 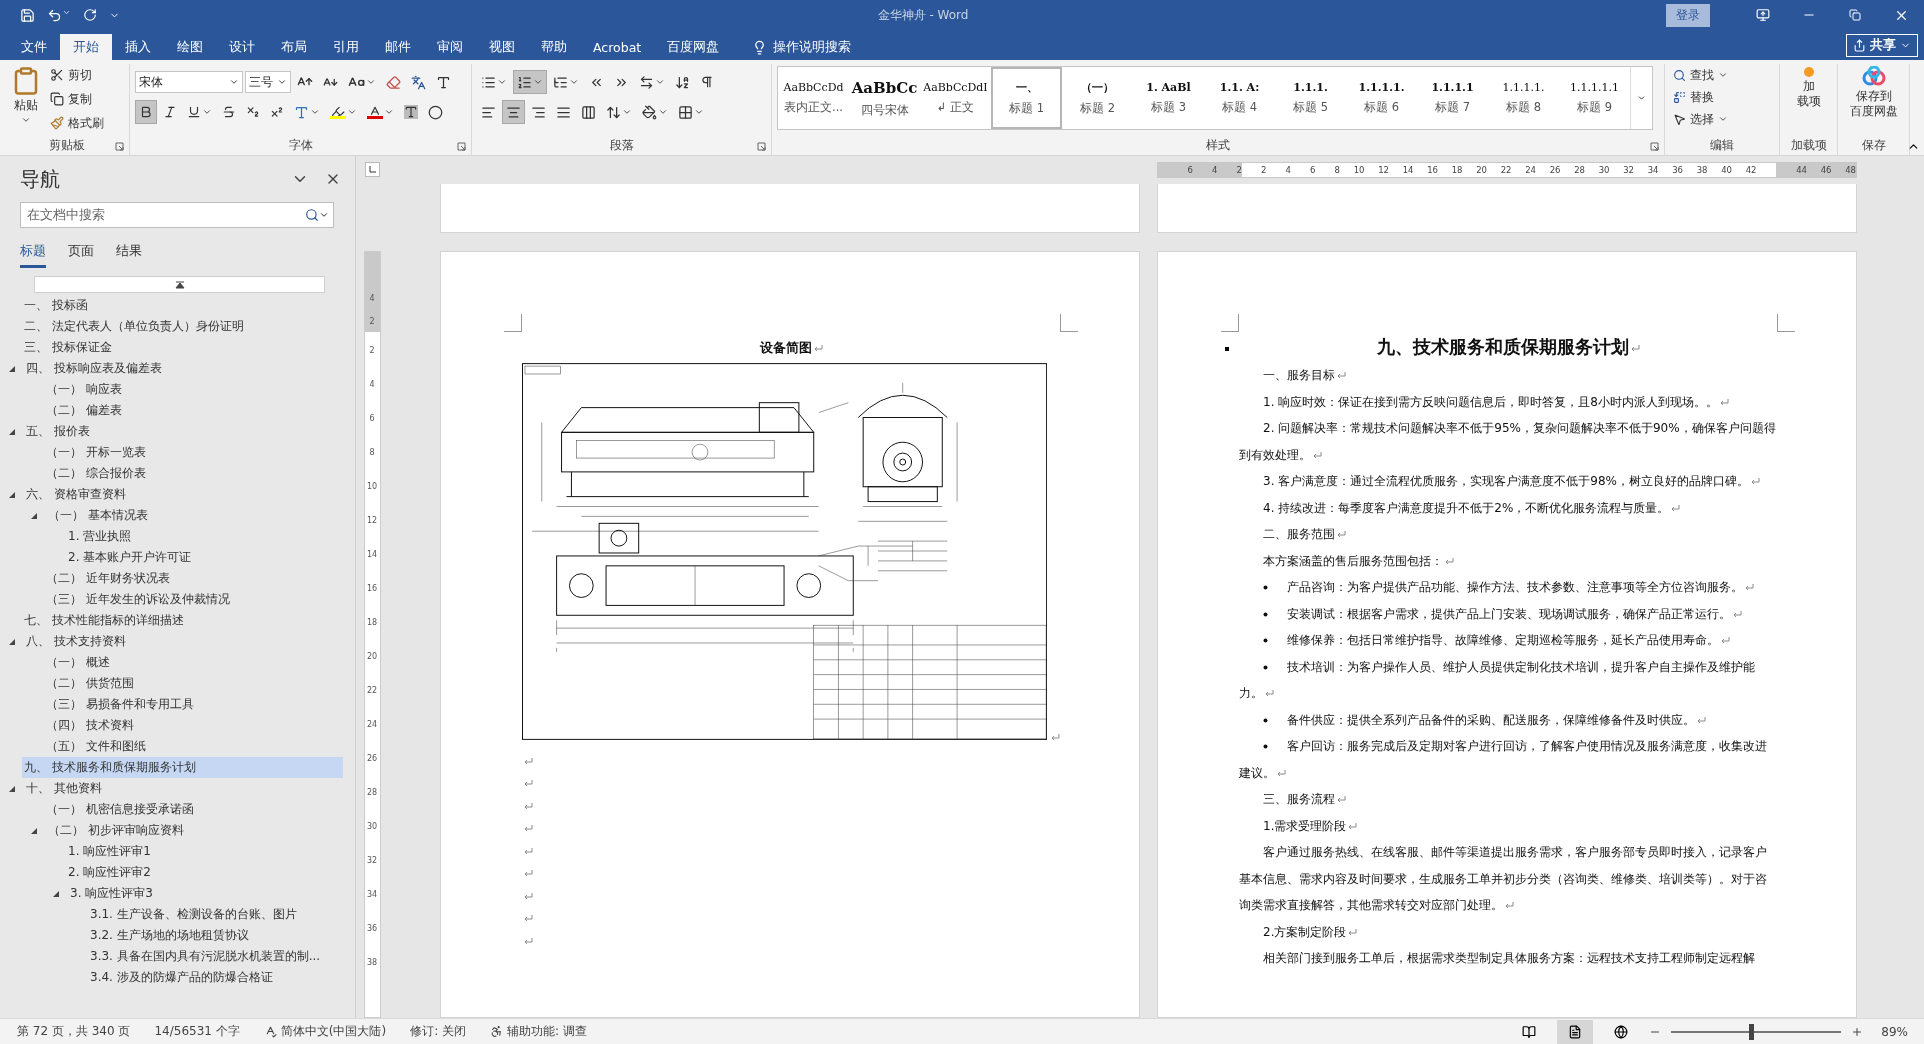 I want to click on style-name: 标题 6, so click(x=1381, y=107).